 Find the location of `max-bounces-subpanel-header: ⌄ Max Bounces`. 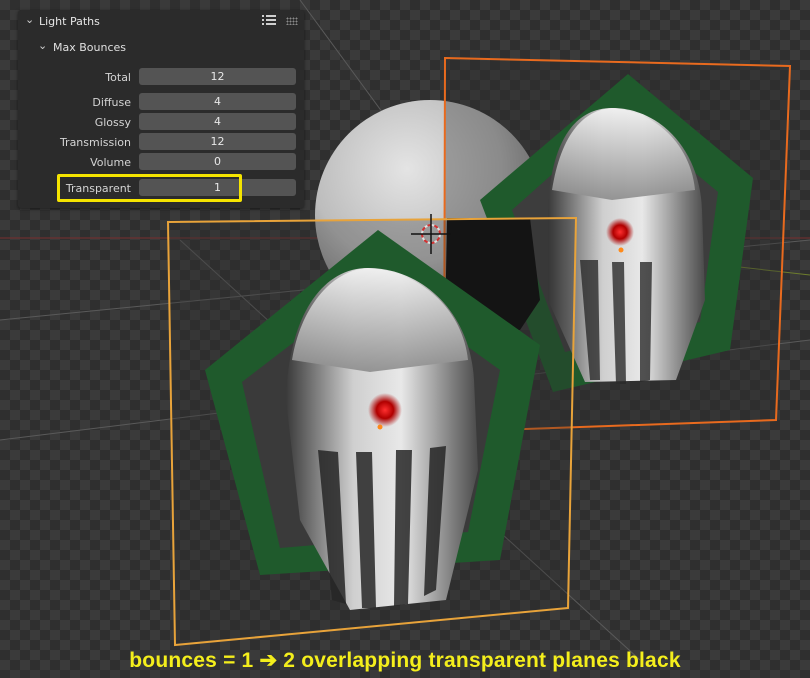

max-bounces-subpanel-header: ⌄ Max Bounces is located at coordinates (161, 48).